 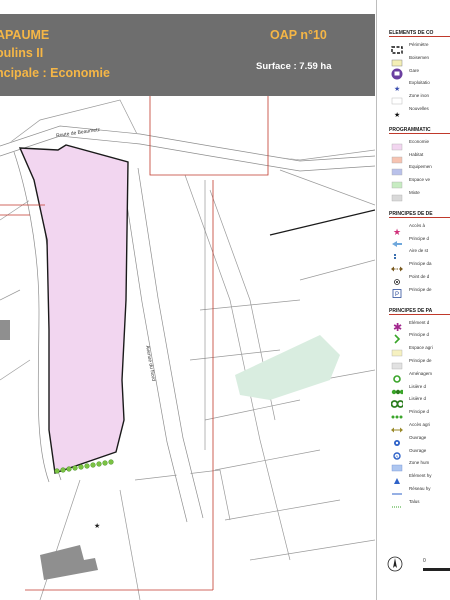 I want to click on arrow-icon, so click(x=397, y=241).